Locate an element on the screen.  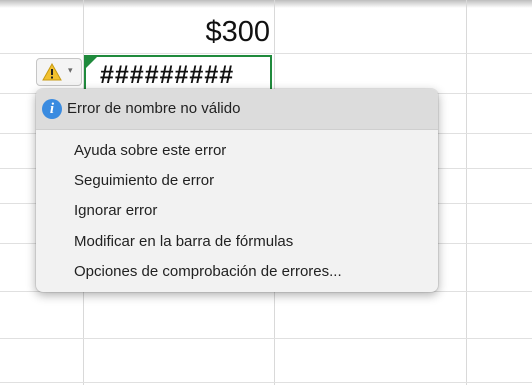
menu-title: Error de nombre no válido is located at coordinates (154, 108).